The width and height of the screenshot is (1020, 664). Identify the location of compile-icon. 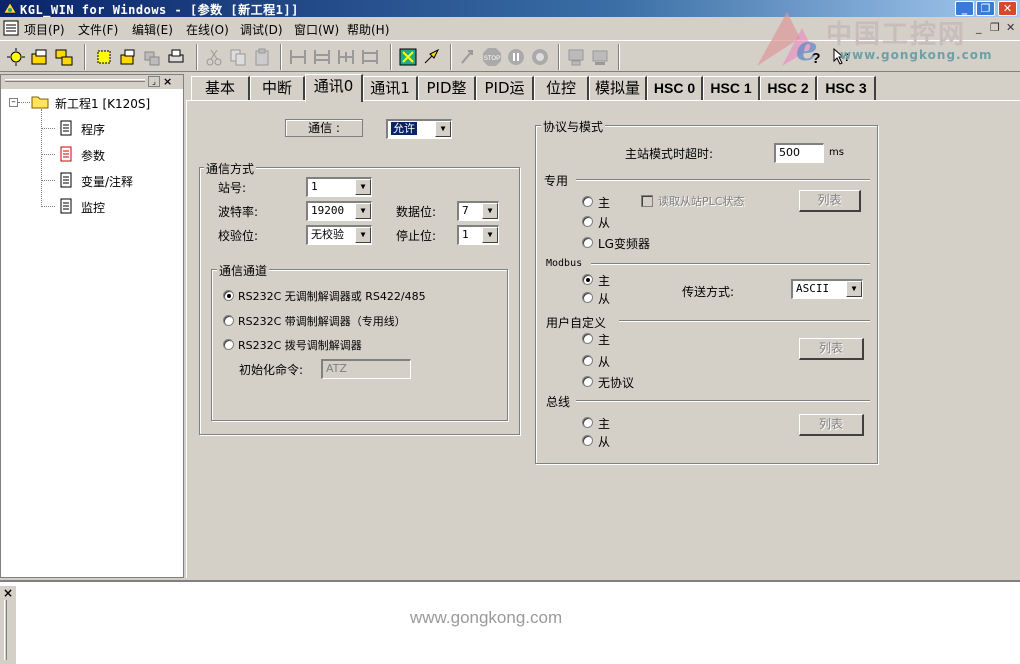
(408, 57).